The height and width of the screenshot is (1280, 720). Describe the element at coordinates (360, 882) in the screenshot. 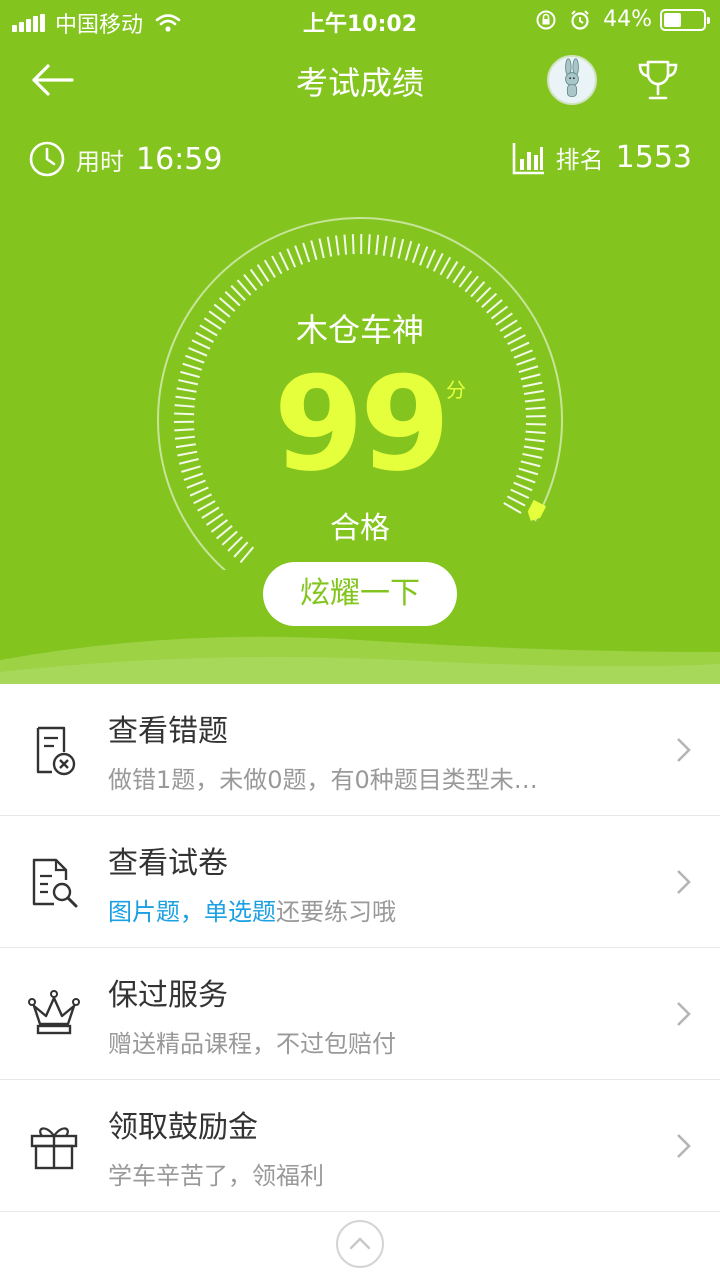

I see `list-item-view-paper: 查看试卷 图片题，单选题还要练习哦` at that location.